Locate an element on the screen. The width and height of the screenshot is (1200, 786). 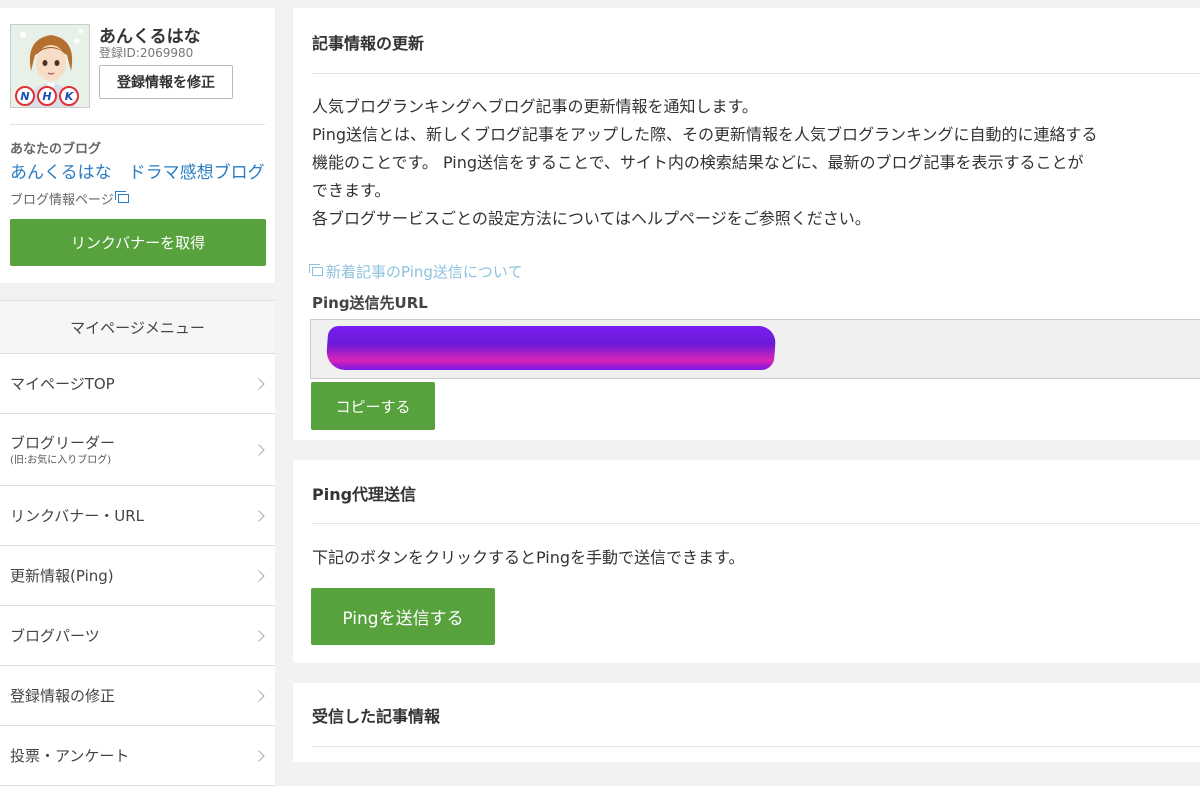
ping-help-link-label: 新着記事のPing送信について is located at coordinates (424, 272).